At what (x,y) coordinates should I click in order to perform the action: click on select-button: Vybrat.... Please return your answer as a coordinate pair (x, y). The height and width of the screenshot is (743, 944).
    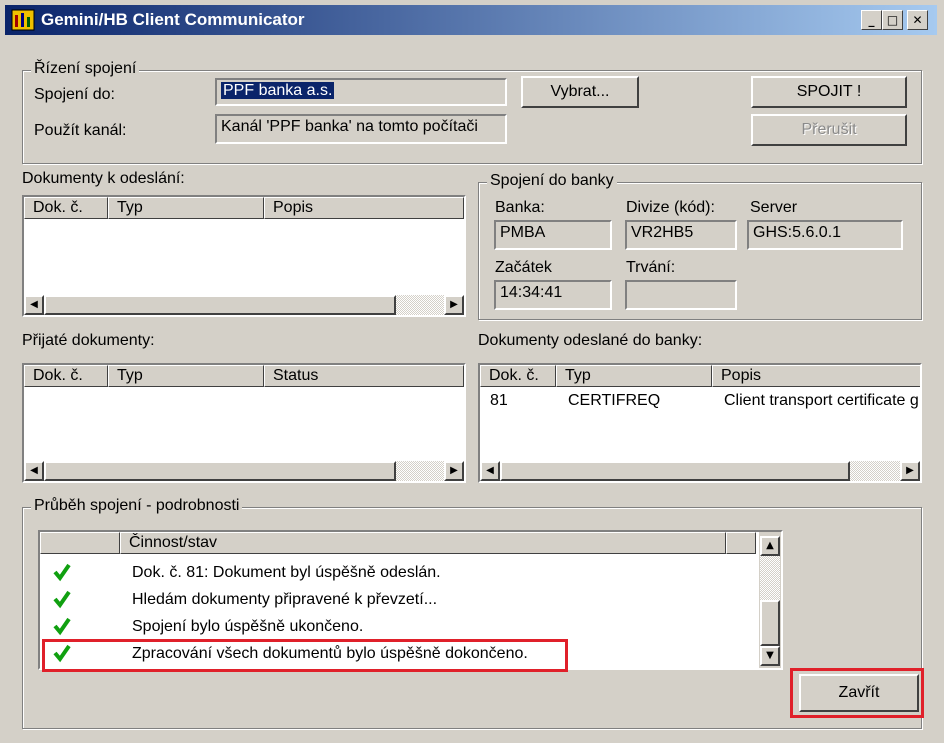
    Looking at the image, I should click on (580, 92).